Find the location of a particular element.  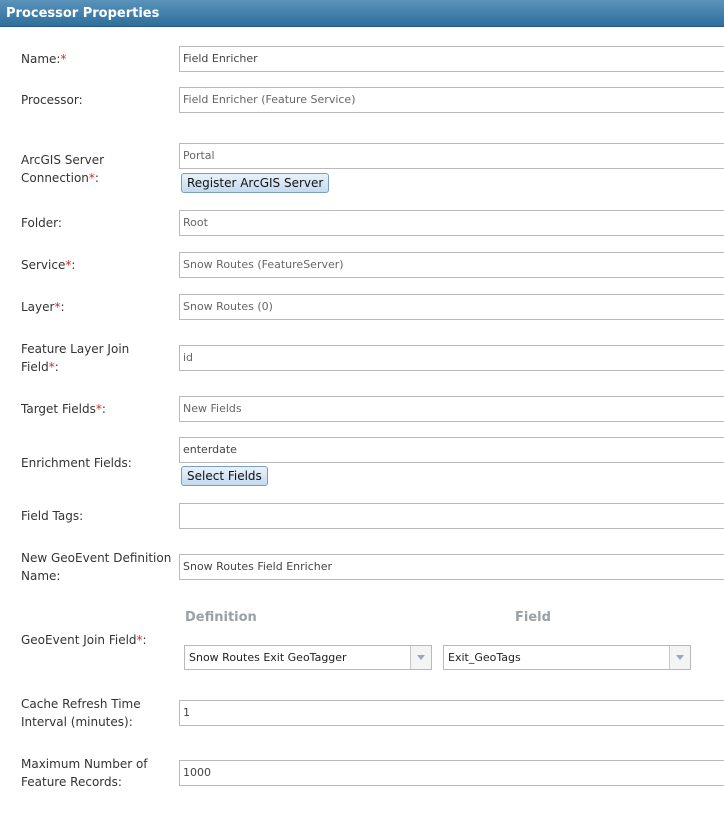

service-select: Snow Routes (FeatureServer) is located at coordinates (451, 265).